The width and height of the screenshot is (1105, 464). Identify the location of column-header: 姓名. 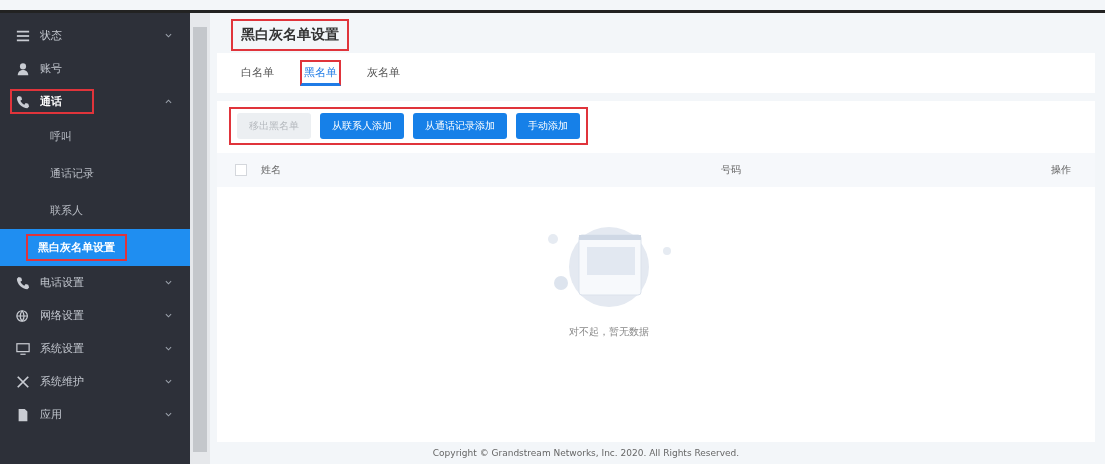
(271, 170).